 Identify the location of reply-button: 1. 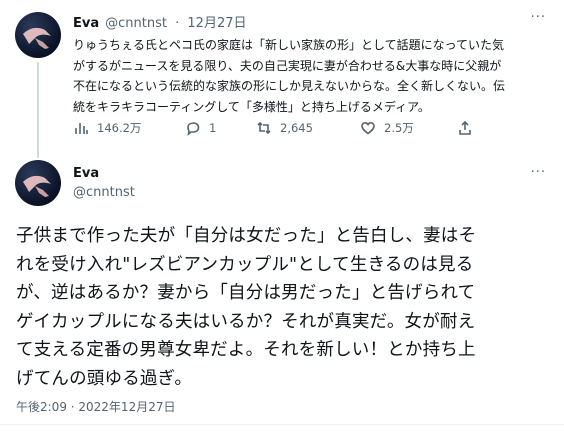
(200, 128).